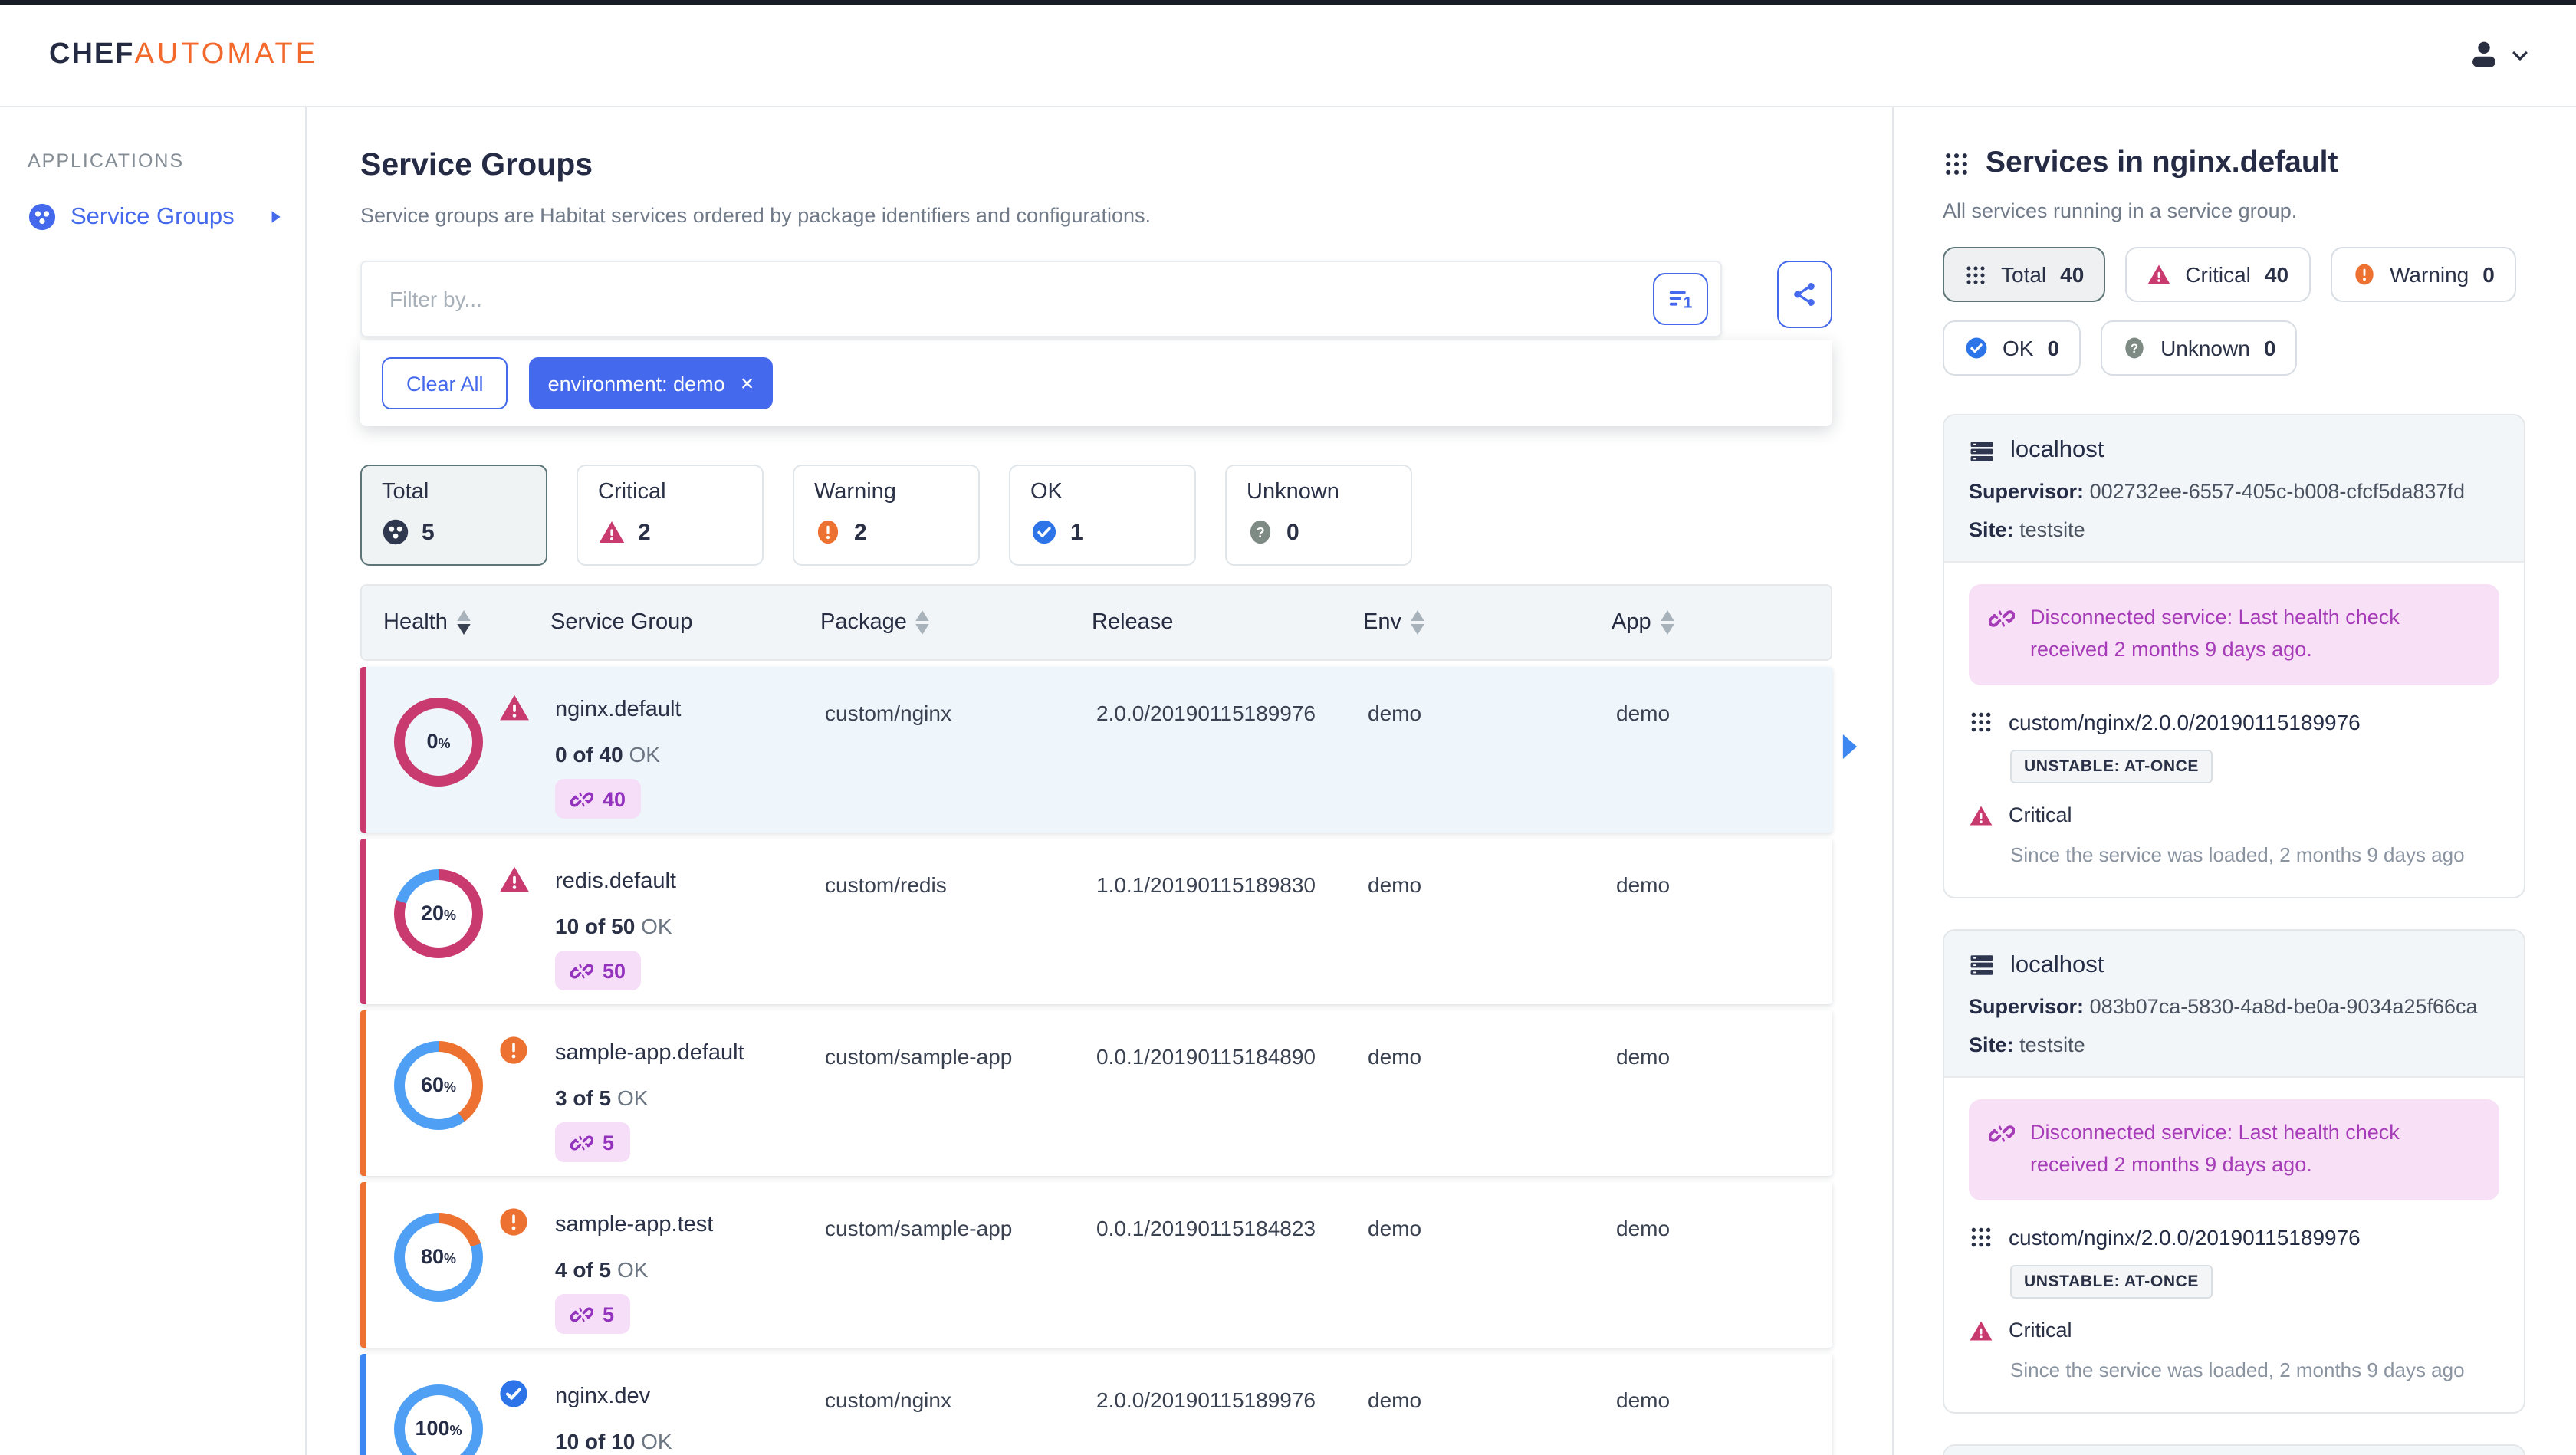  Describe the element at coordinates (1293, 532) in the screenshot. I see `status-card-count: 0` at that location.